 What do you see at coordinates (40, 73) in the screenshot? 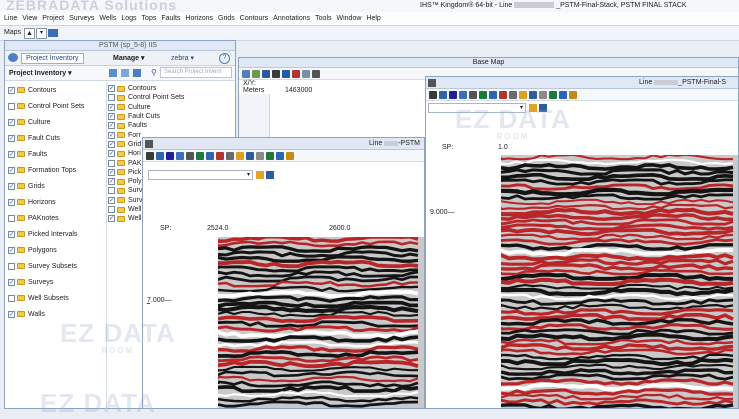
I see `project-inventory-dropdown: Project Inventory ▾` at bounding box center [40, 73].